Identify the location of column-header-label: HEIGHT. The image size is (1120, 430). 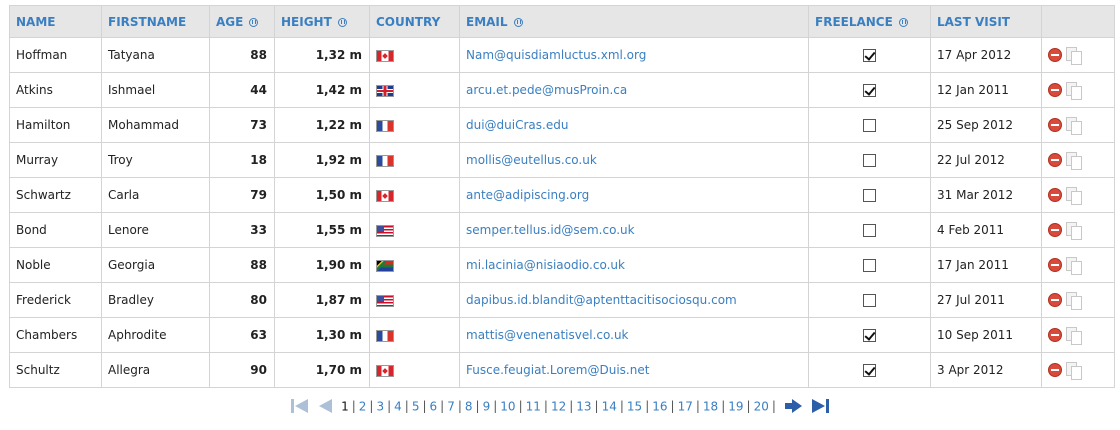
(306, 21).